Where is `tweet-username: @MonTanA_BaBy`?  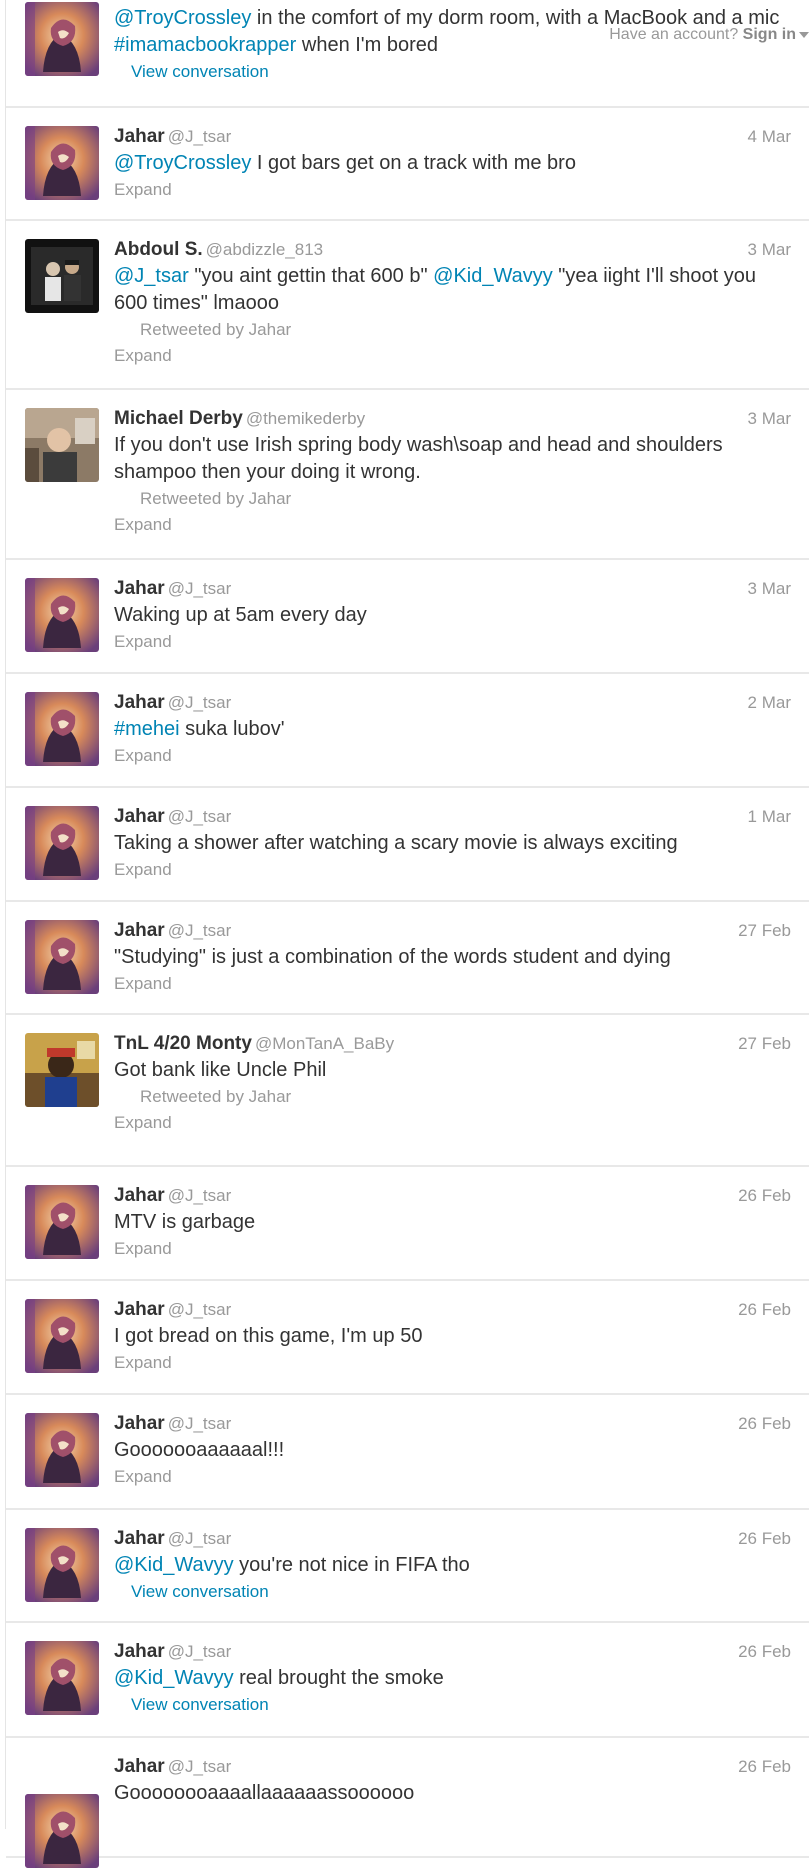
tweet-username: @MonTanA_BaBy is located at coordinates (324, 1043).